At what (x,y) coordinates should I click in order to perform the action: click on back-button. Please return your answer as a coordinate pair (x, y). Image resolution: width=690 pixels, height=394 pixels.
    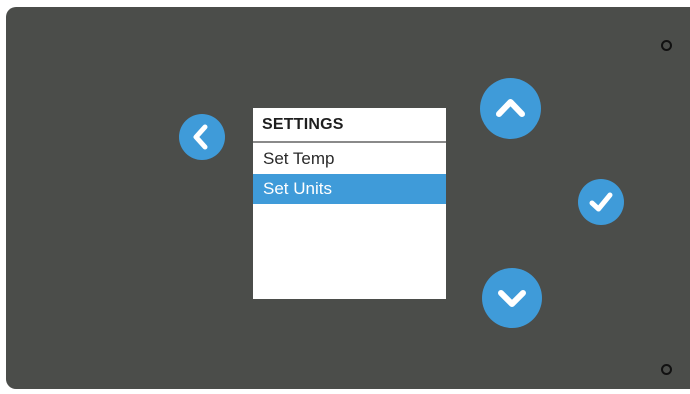
    Looking at the image, I should click on (202, 137).